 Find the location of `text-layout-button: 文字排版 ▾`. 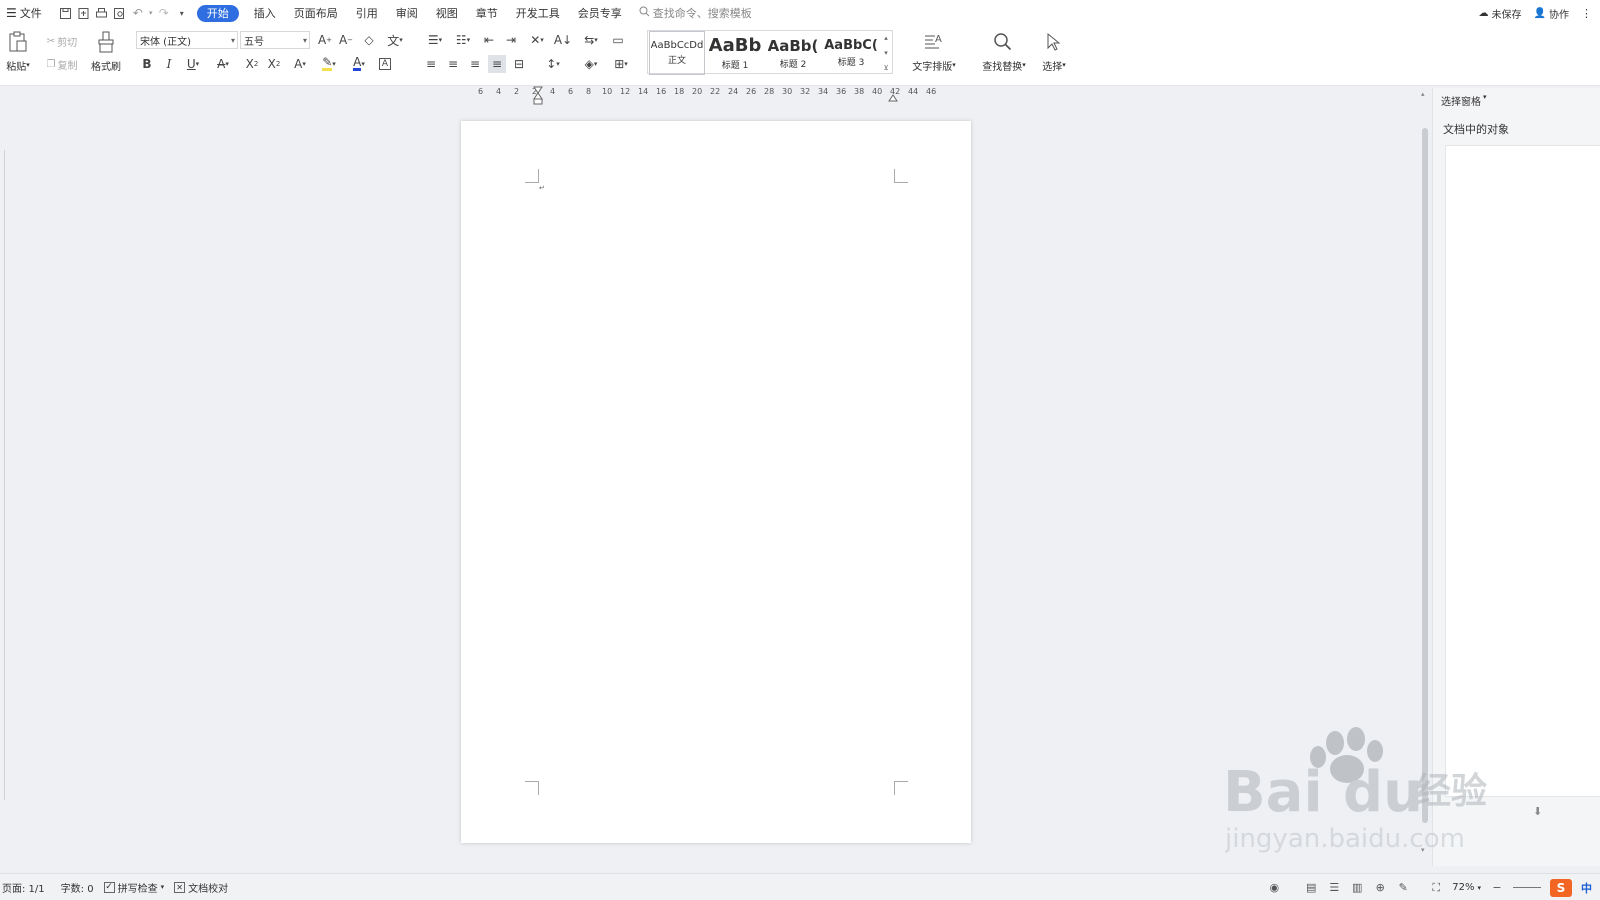

text-layout-button: 文字排版 ▾ is located at coordinates (934, 65).